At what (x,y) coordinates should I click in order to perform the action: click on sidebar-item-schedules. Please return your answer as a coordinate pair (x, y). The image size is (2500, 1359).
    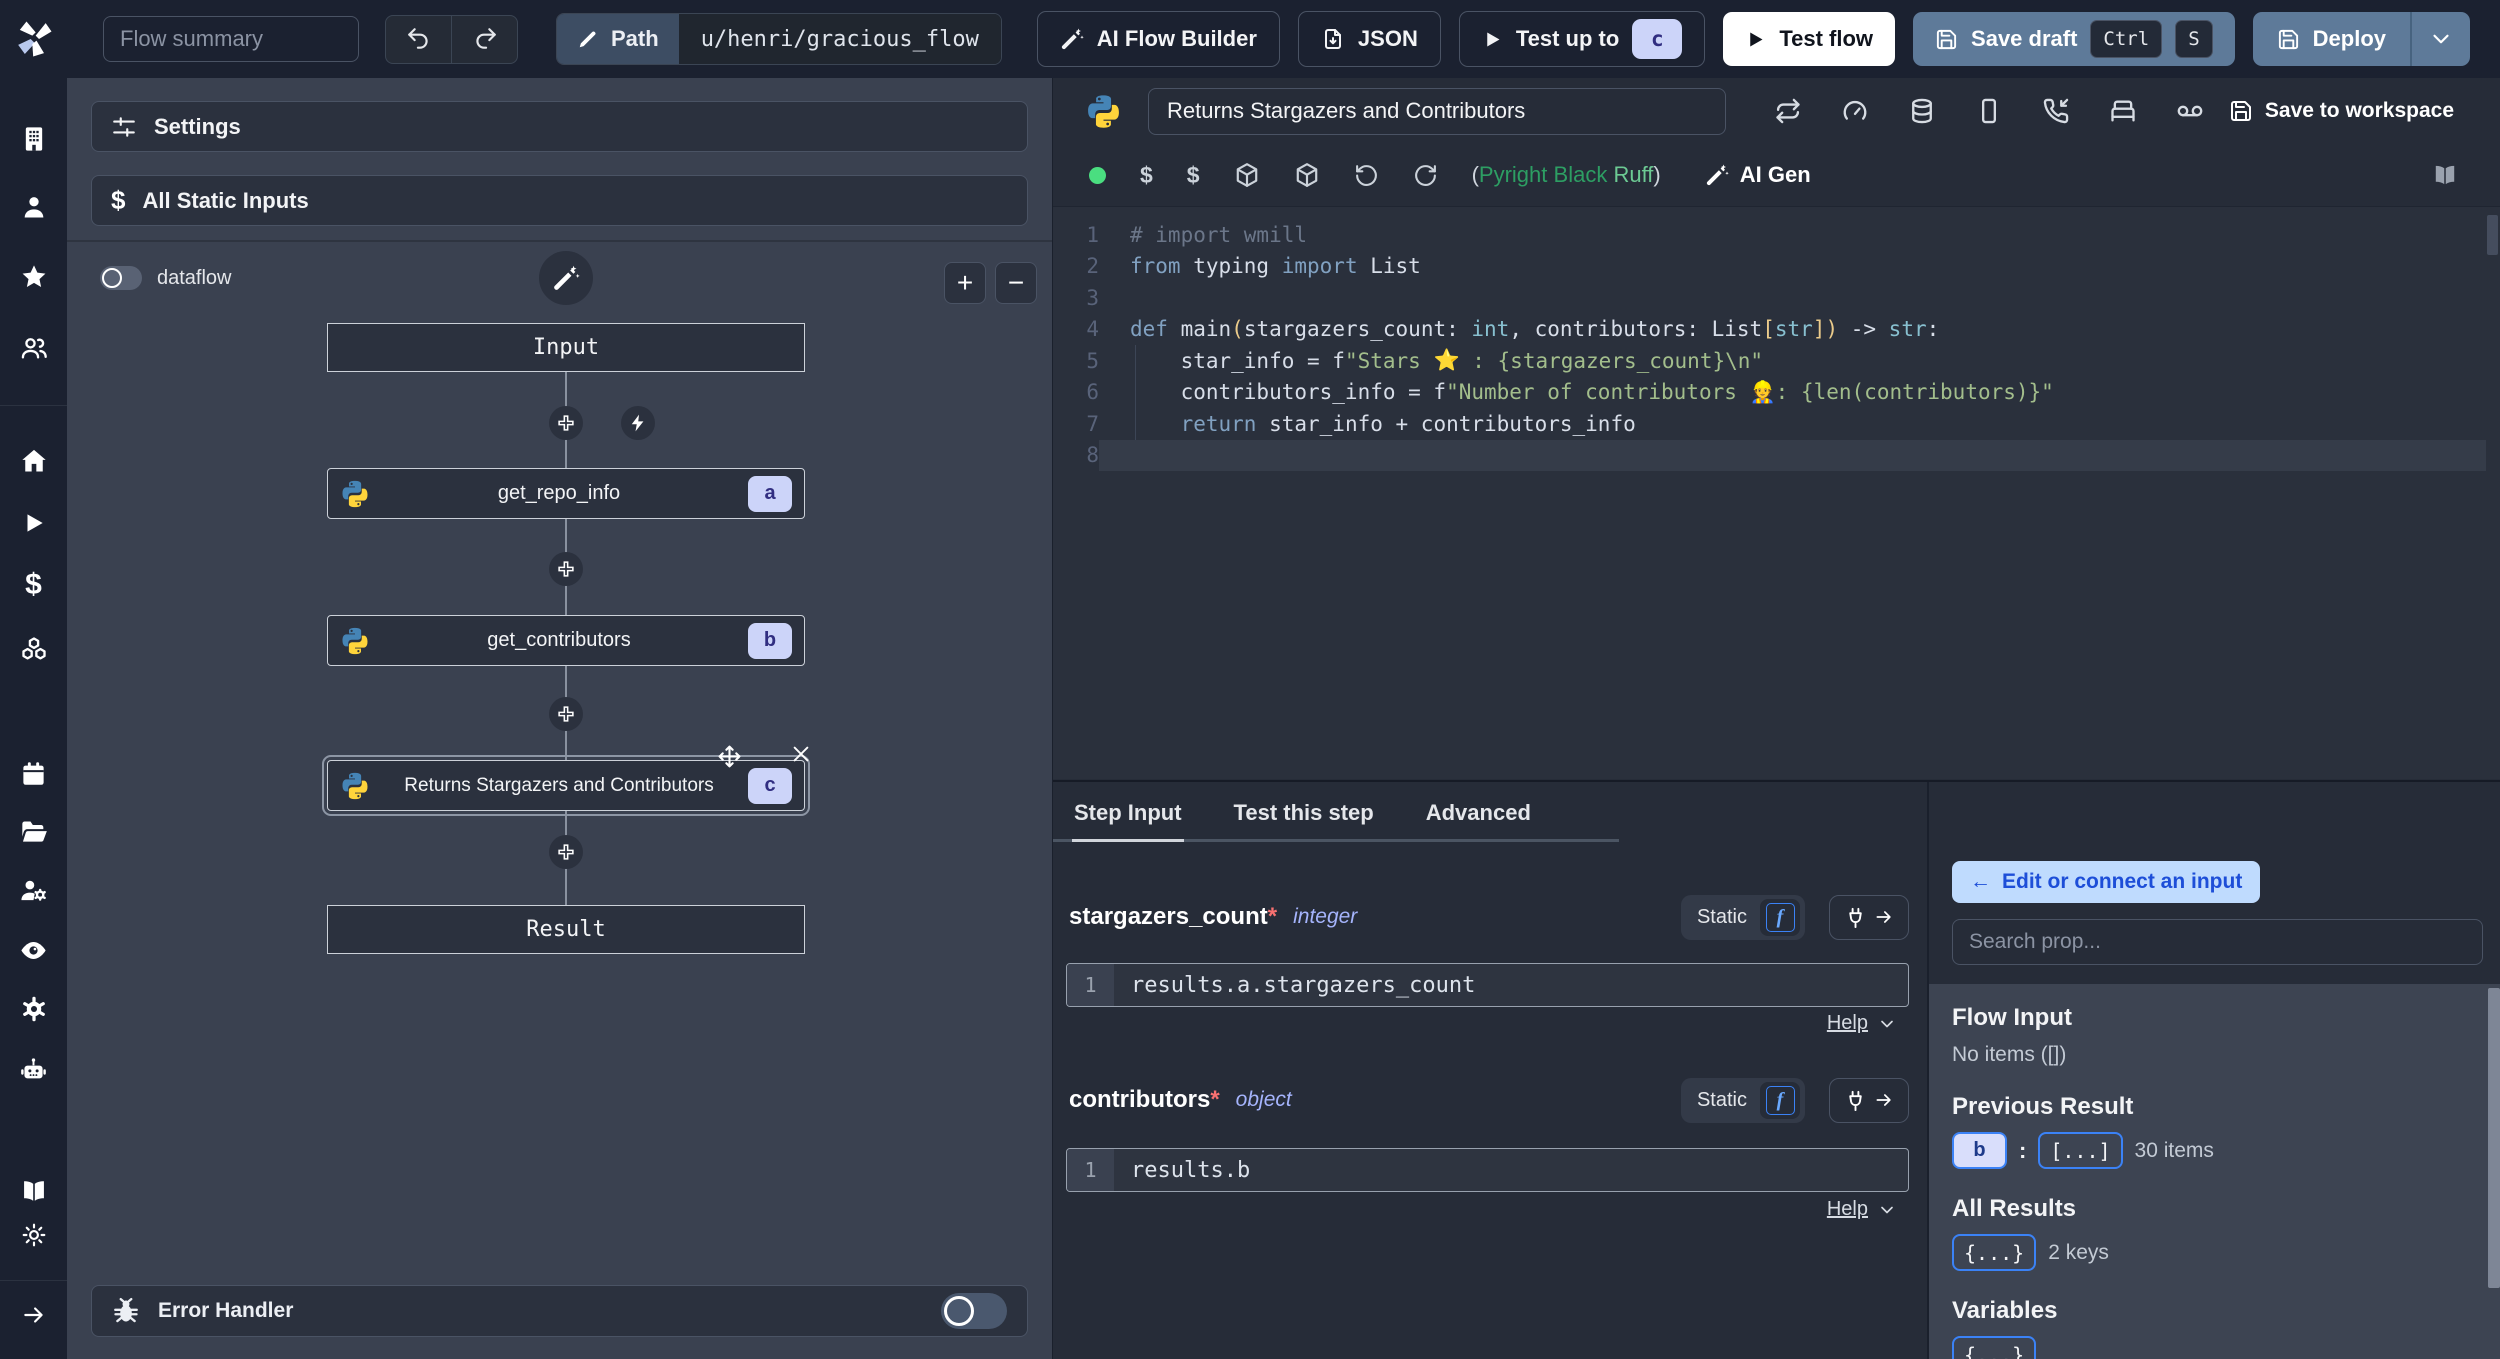
    Looking at the image, I should click on (33, 773).